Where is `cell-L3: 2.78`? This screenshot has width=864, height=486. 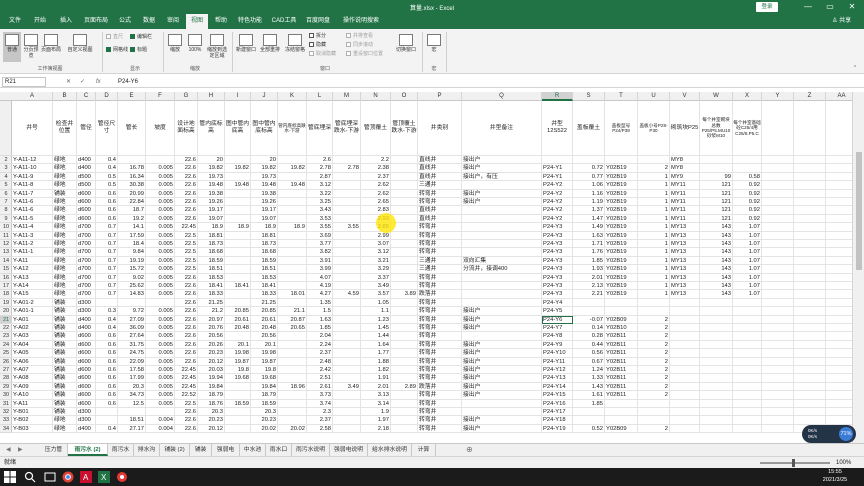
cell-L3: 2.78 is located at coordinates (320, 168).